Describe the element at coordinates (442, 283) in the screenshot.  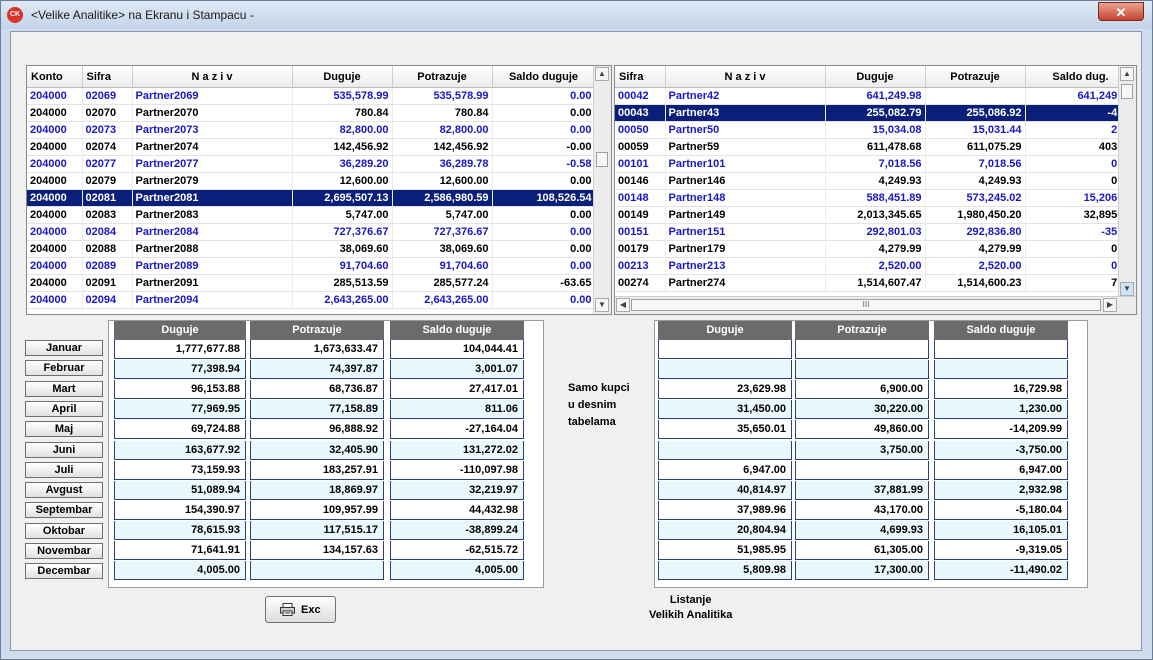
I see `table-cell: 285,577.24` at that location.